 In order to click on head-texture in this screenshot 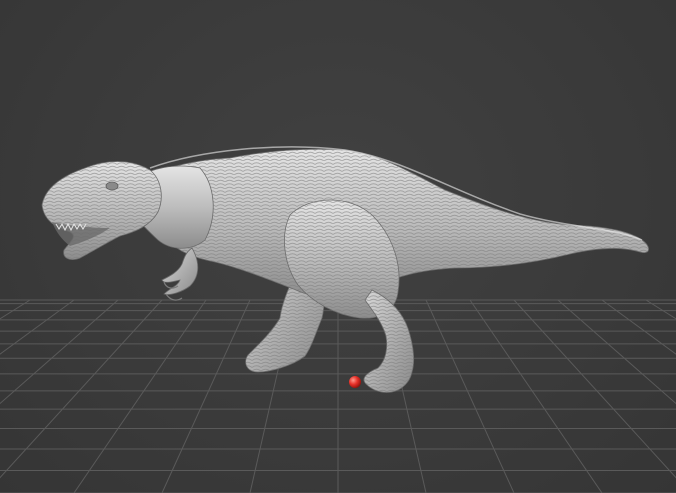, I will do `click(102, 210)`.